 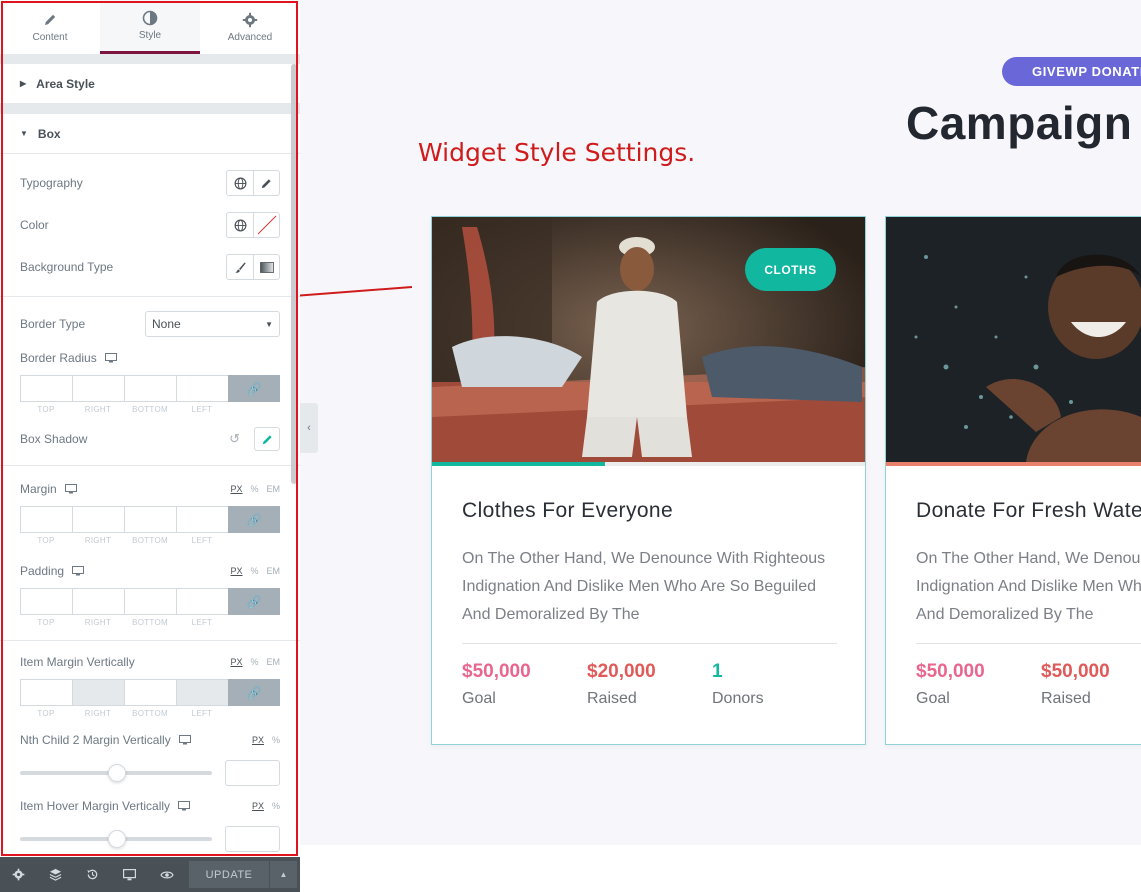 I want to click on section-area-style-label: Area Style, so click(x=65, y=83).